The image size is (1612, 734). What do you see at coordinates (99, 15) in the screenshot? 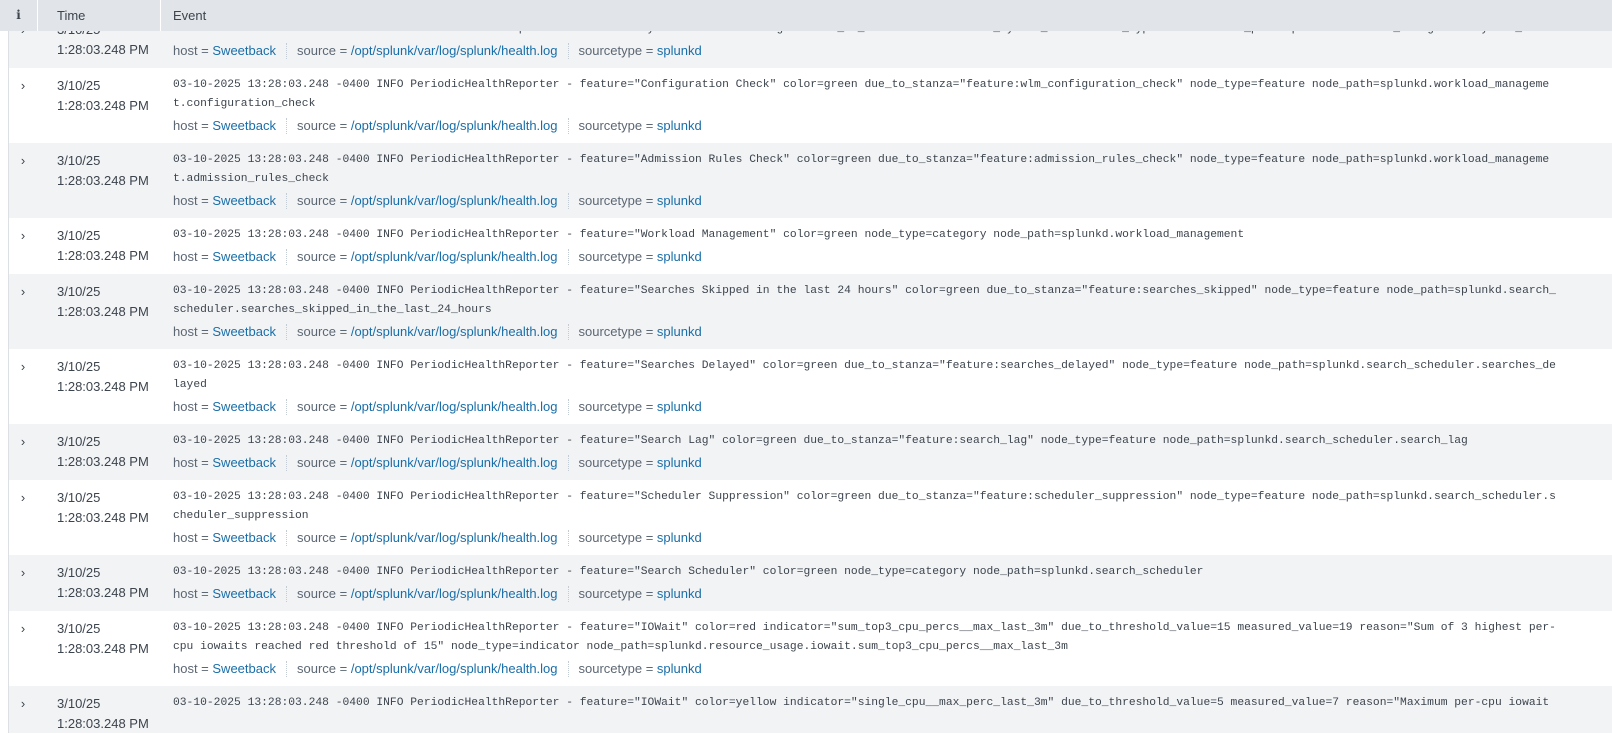
I see `time-column-header: Time` at bounding box center [99, 15].